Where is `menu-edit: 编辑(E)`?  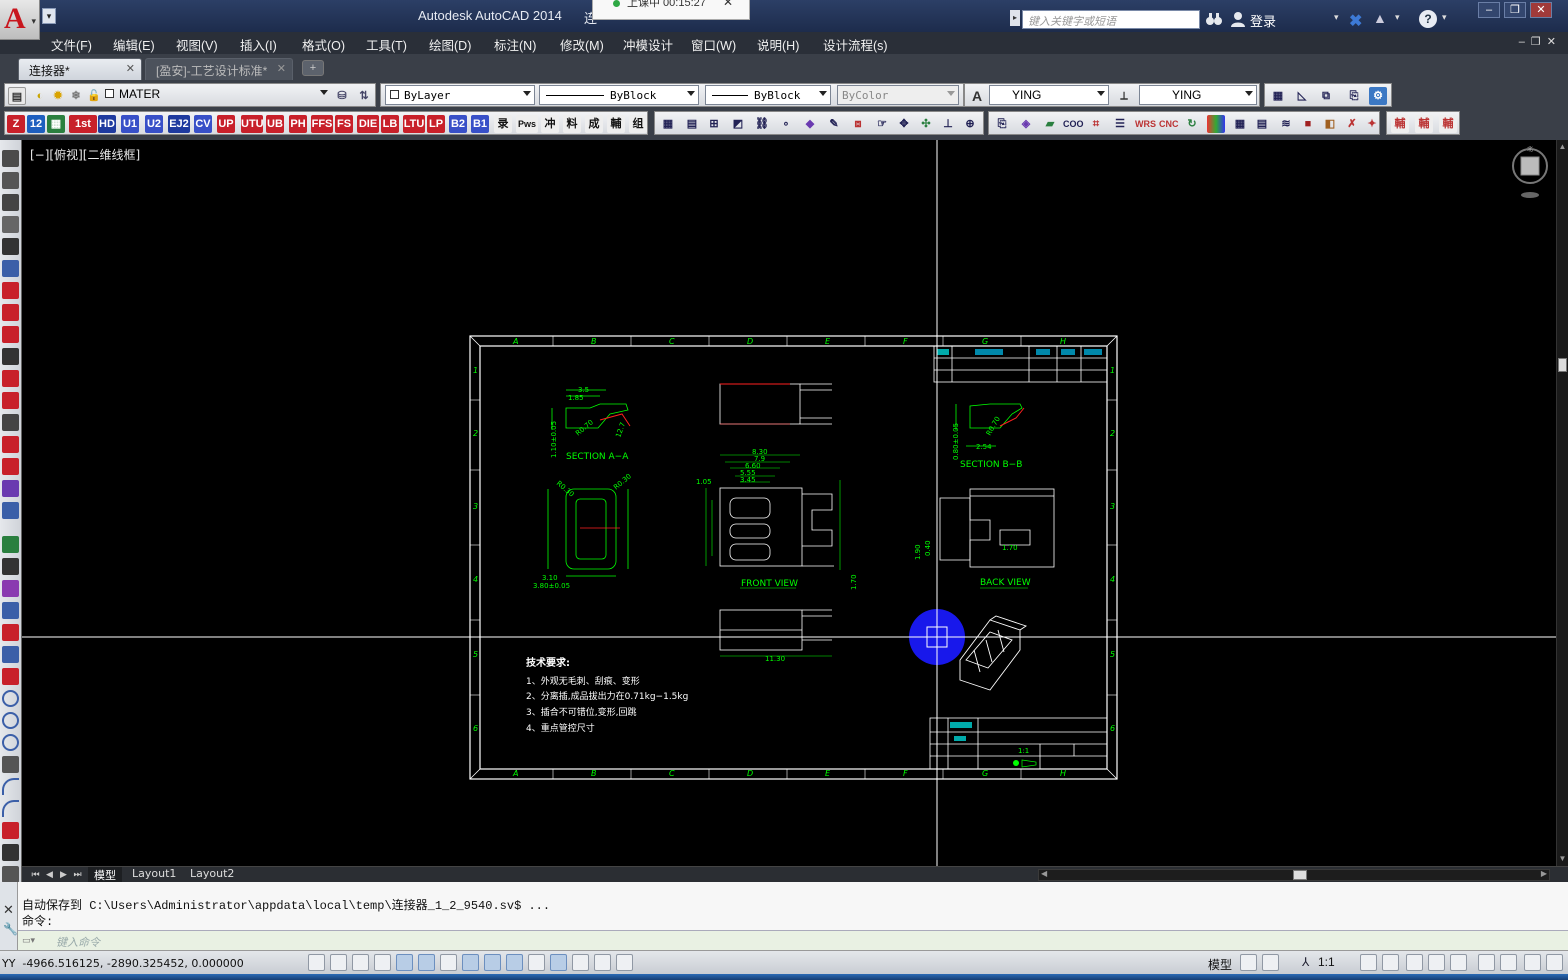
menu-edit: 编辑(E) is located at coordinates (134, 44).